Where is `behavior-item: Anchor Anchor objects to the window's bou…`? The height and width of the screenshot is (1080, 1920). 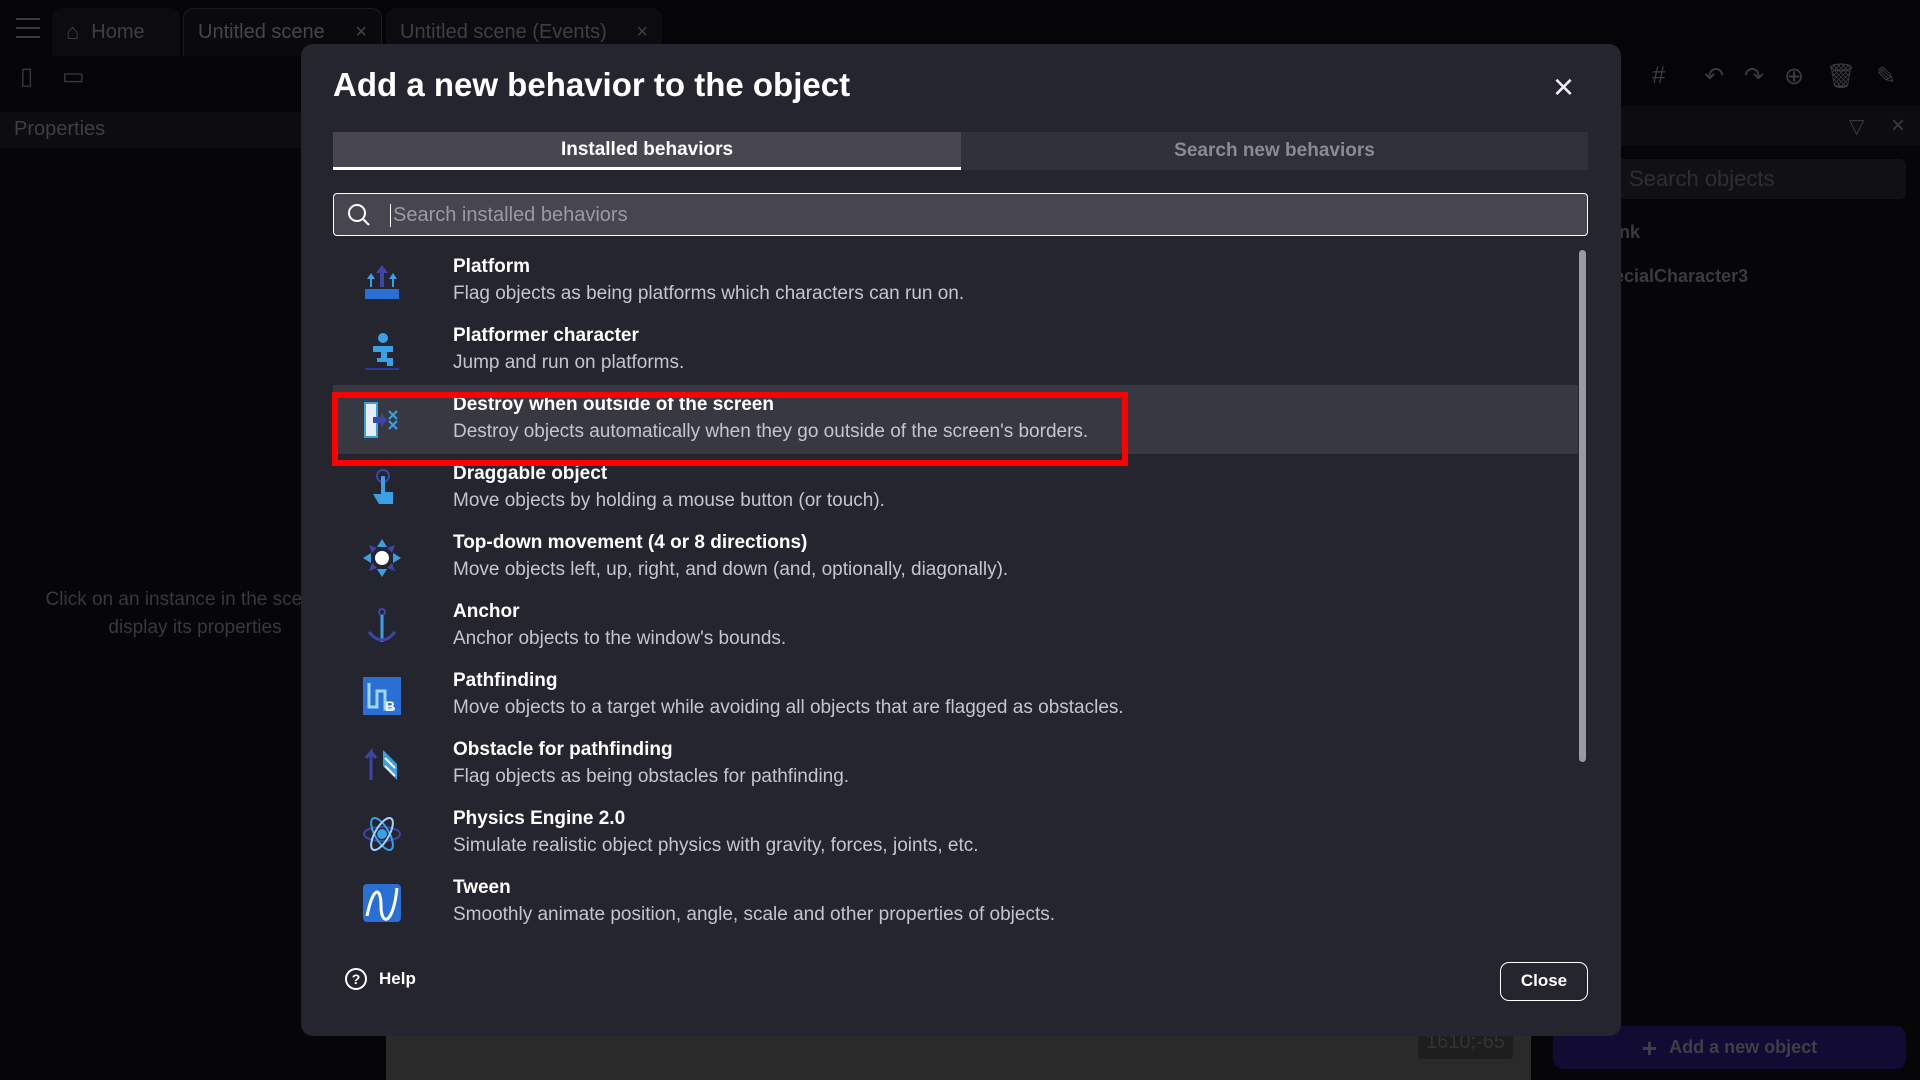
behavior-item: Anchor Anchor objects to the window's bou… is located at coordinates (955, 626).